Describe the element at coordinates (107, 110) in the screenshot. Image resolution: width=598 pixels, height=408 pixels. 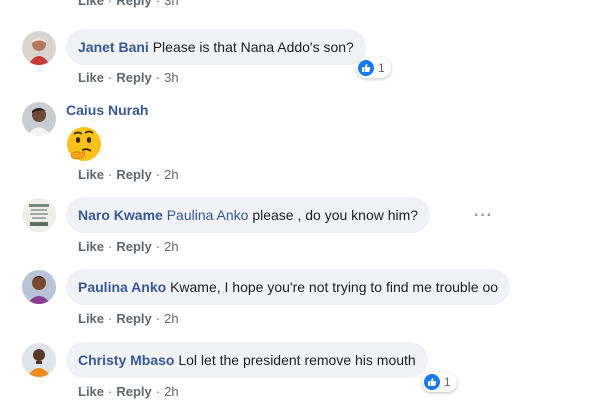
I see `comment-author: Caius Nurah` at that location.